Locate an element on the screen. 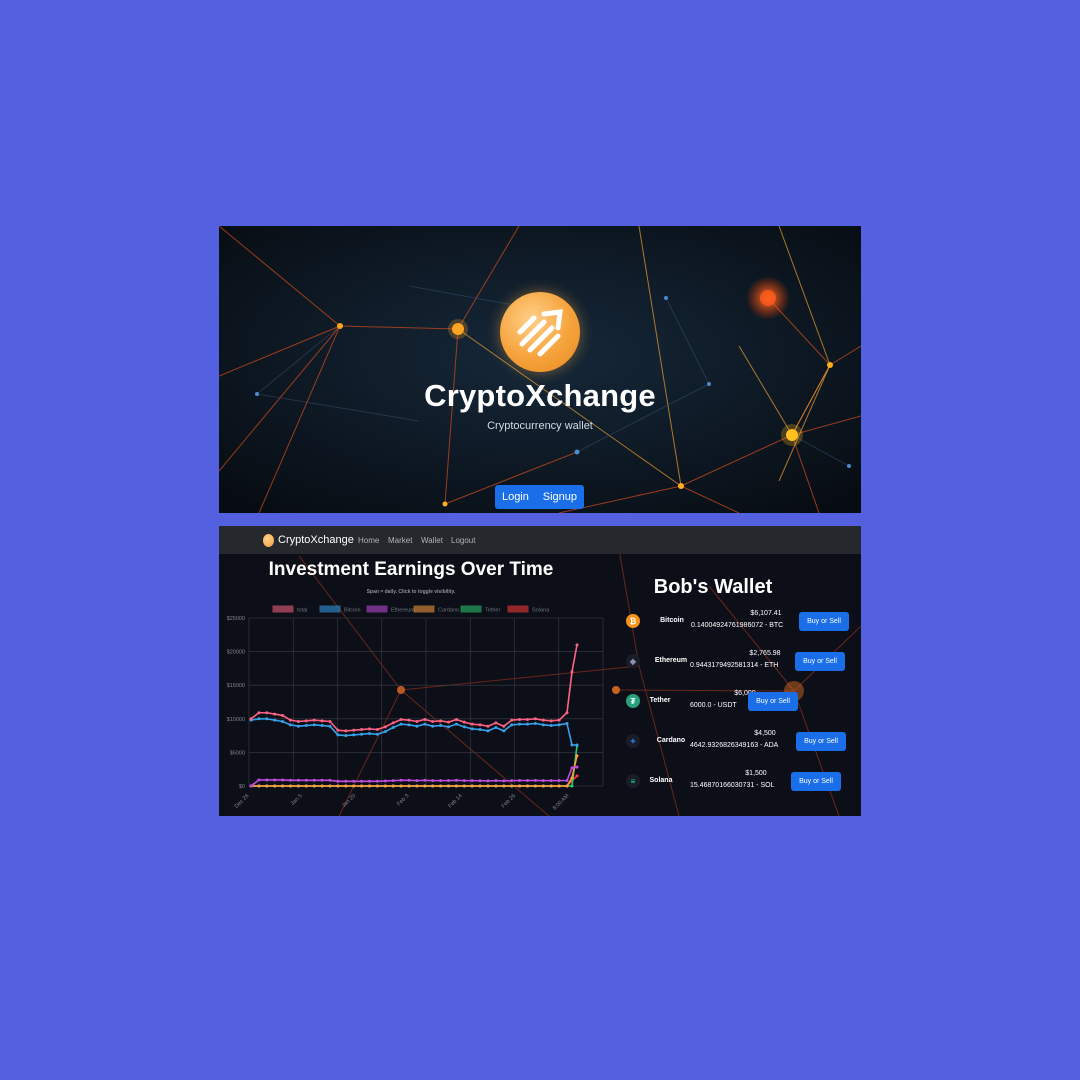 This screenshot has height=1080, width=1080. nav-link-home: Home is located at coordinates (368, 540).